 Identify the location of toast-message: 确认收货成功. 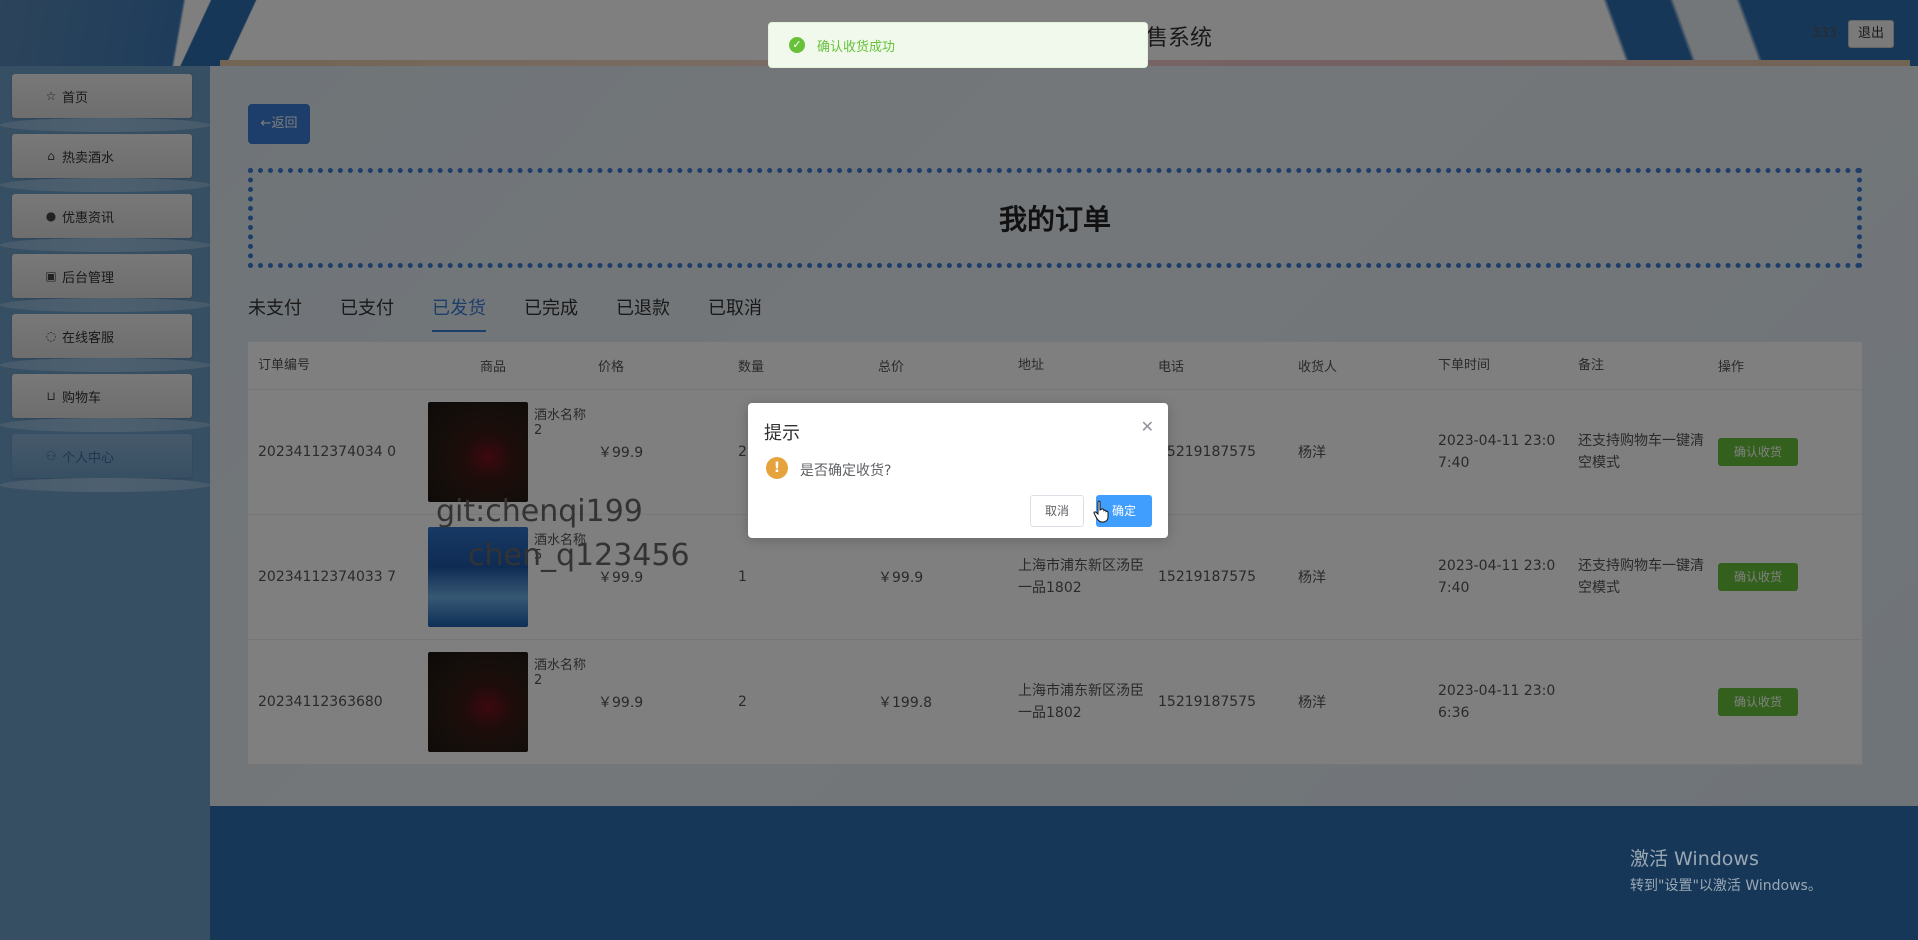
(856, 47).